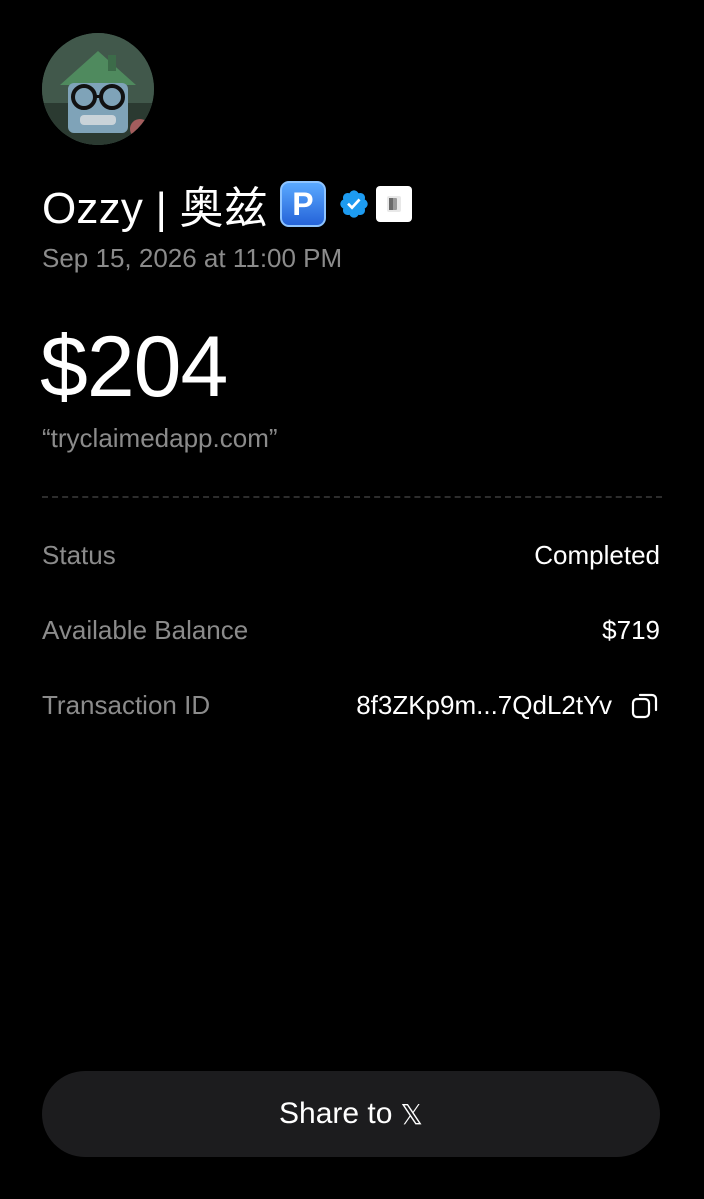 The image size is (704, 1199). What do you see at coordinates (354, 204) in the screenshot?
I see `verified-badge-icon` at bounding box center [354, 204].